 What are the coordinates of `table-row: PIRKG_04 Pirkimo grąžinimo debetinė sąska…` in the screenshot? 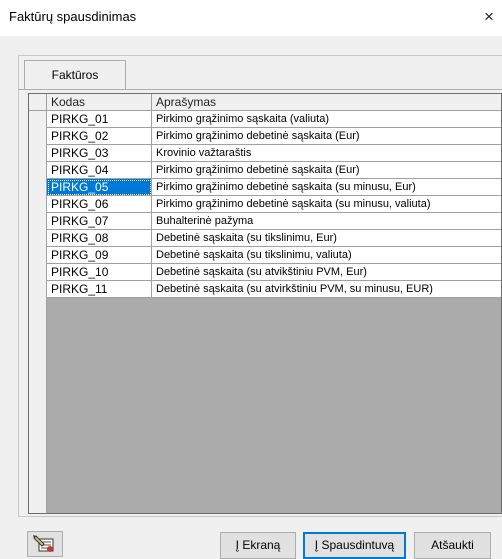 It's located at (274, 170).